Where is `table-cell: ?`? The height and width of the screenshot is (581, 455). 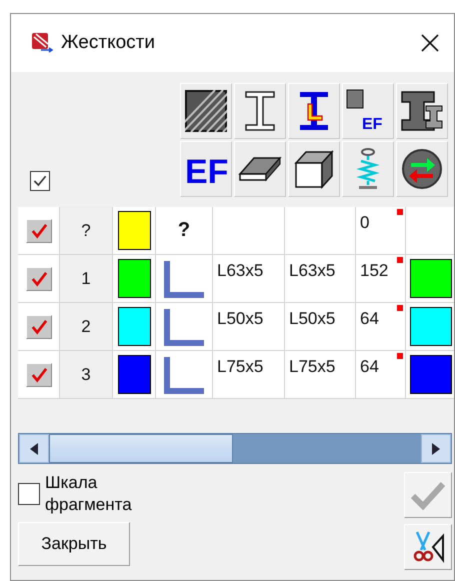 table-cell: ? is located at coordinates (184, 230).